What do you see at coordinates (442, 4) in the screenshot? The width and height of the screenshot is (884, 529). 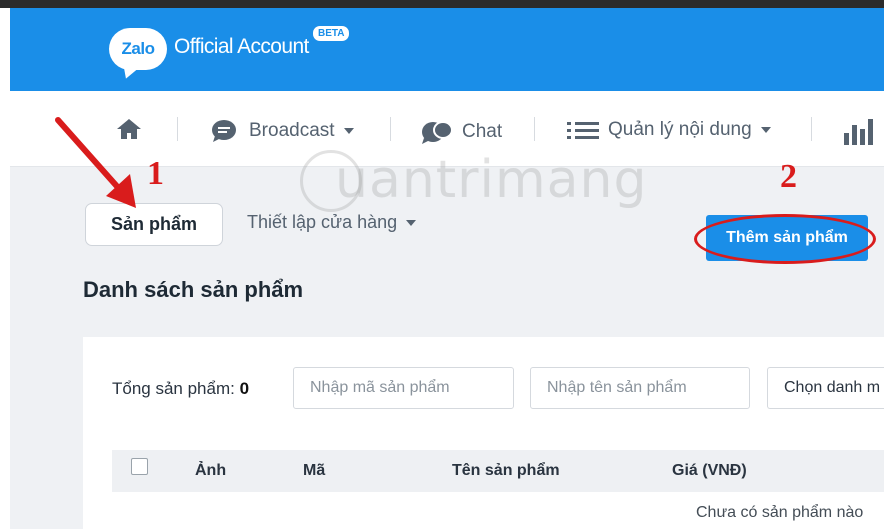 I see `window-edge` at bounding box center [442, 4].